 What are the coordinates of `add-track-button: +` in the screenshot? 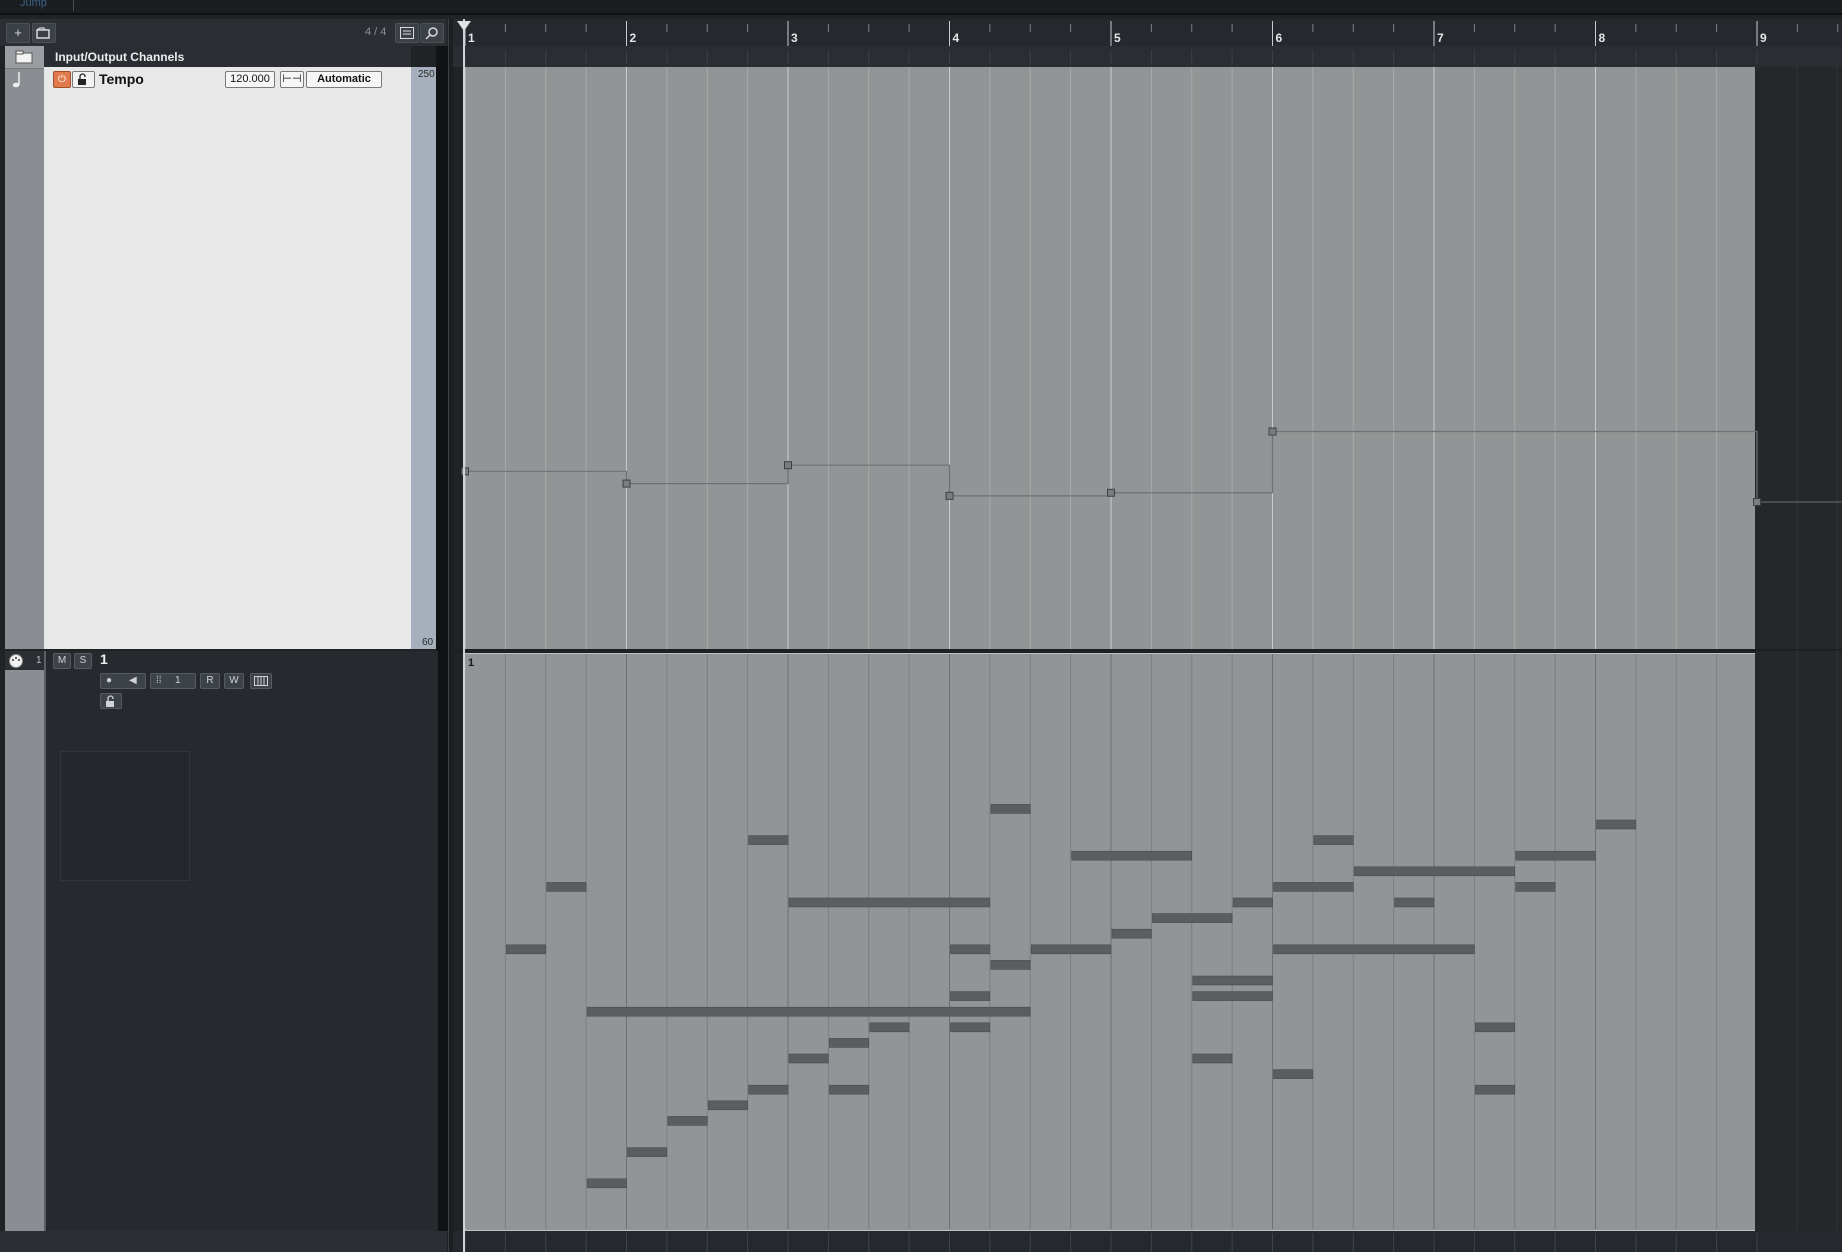 It's located at (18, 33).